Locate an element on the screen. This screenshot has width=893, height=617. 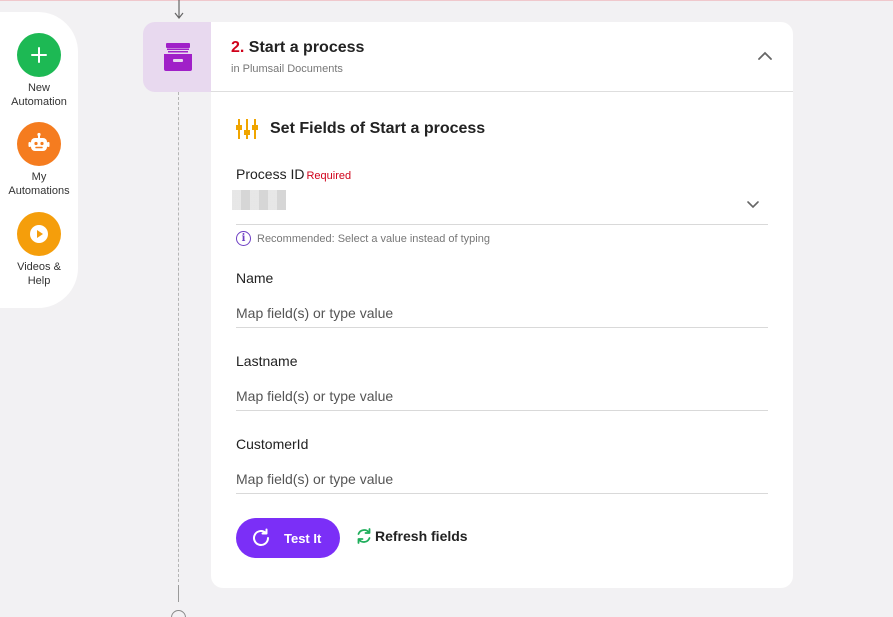
sidebar-item-my-automations: My Automations is located at coordinates (39, 160).